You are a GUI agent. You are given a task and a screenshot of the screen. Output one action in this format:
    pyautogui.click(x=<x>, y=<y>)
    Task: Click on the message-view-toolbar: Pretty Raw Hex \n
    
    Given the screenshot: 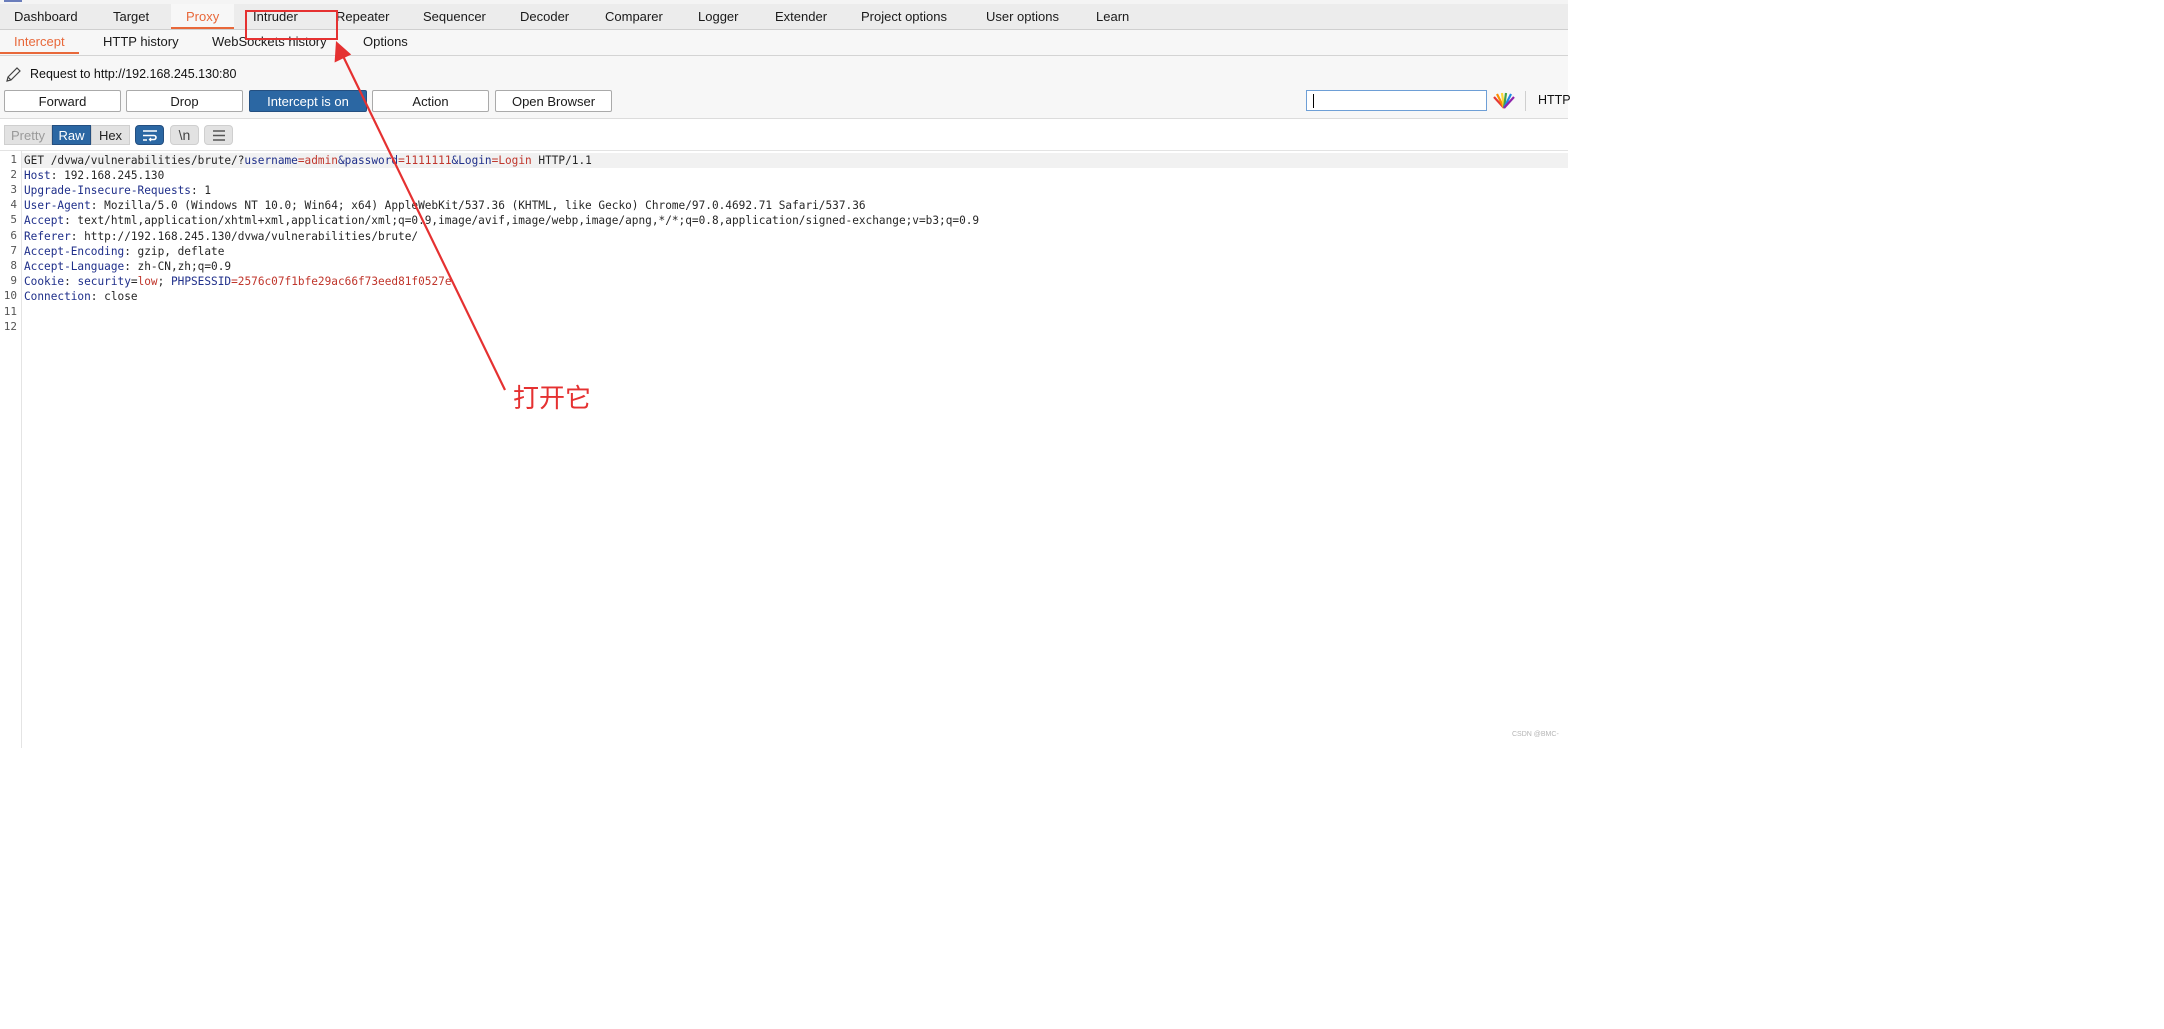 What is the action you would take?
    pyautogui.click(x=784, y=135)
    